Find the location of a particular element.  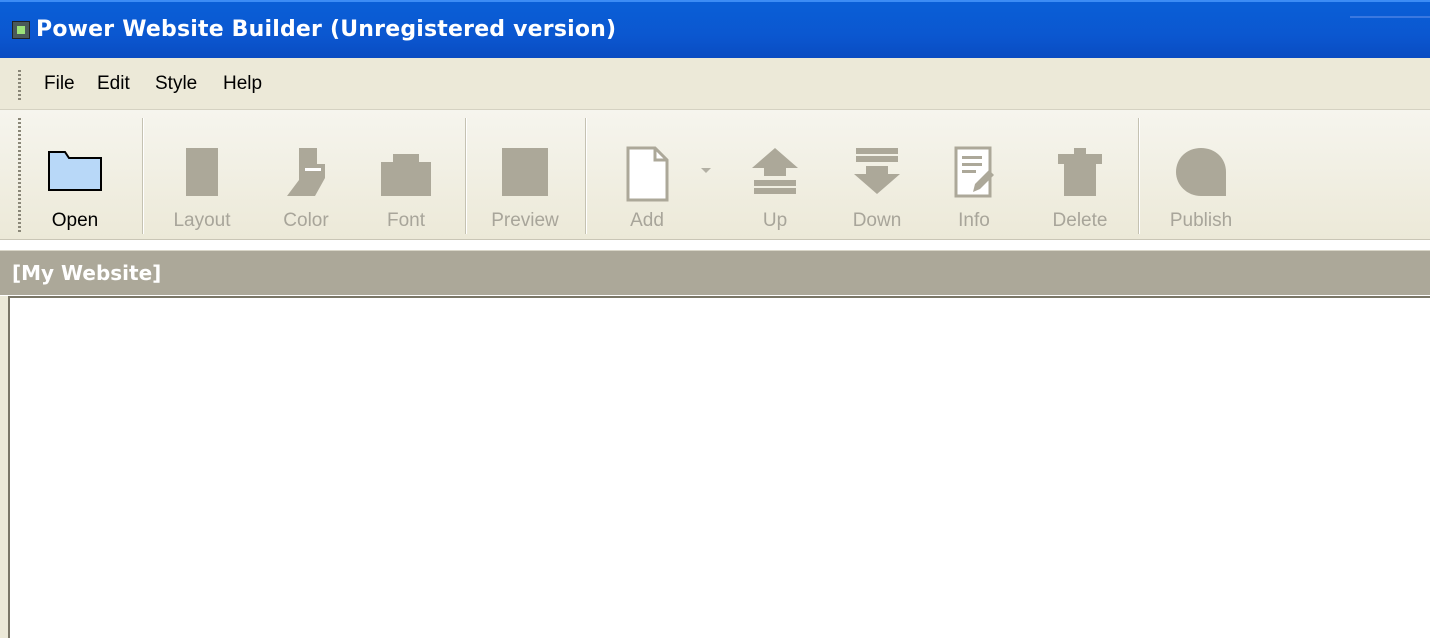

color-icon is located at coordinates (306, 172).